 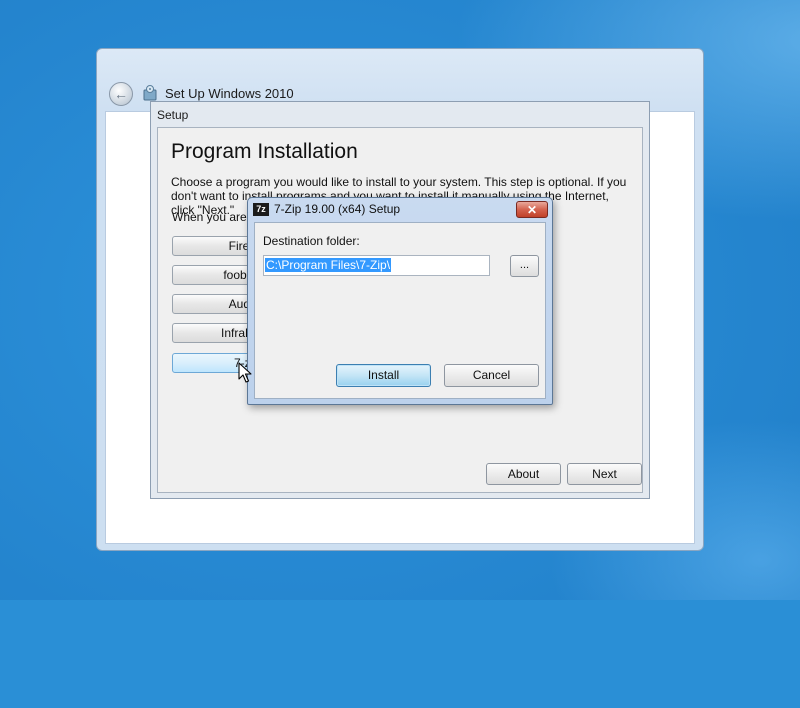 I want to click on page-heading: Program Installation, so click(x=264, y=151).